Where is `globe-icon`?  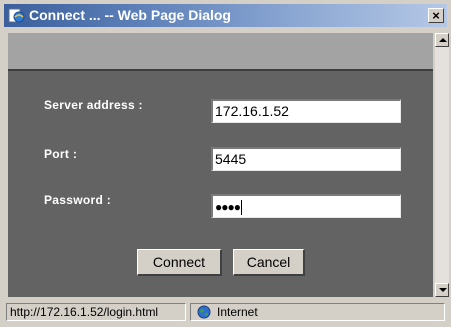
globe-icon is located at coordinates (204, 312).